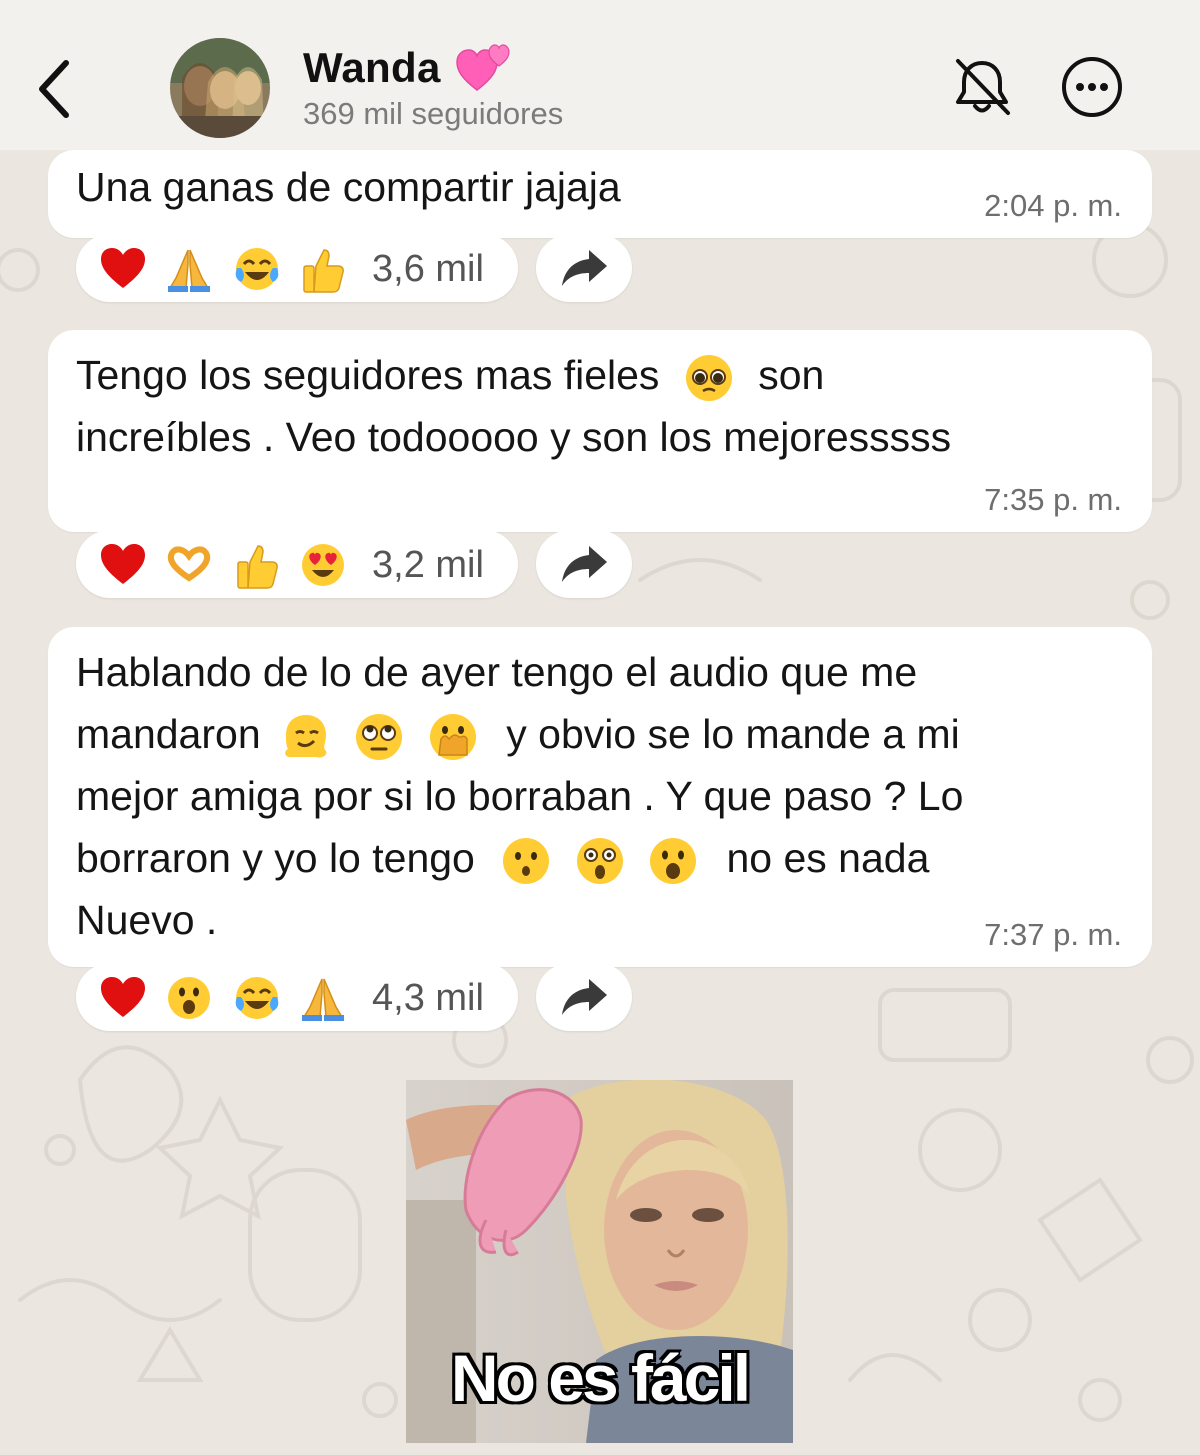 Image resolution: width=1200 pixels, height=1455 pixels. I want to click on more-options-icon, so click(1092, 87).